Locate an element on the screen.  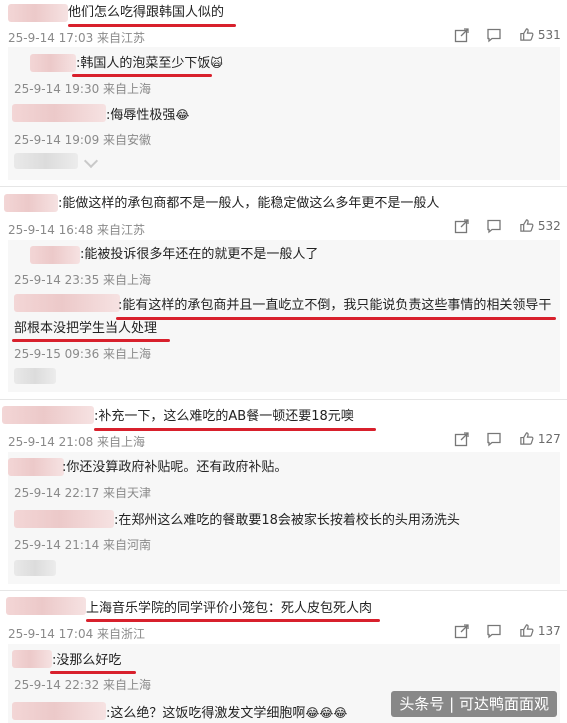
comment-text: :能做这样的承包商都不是一般人，能稳定做这么多年更不是一般人 is located at coordinates (249, 203).